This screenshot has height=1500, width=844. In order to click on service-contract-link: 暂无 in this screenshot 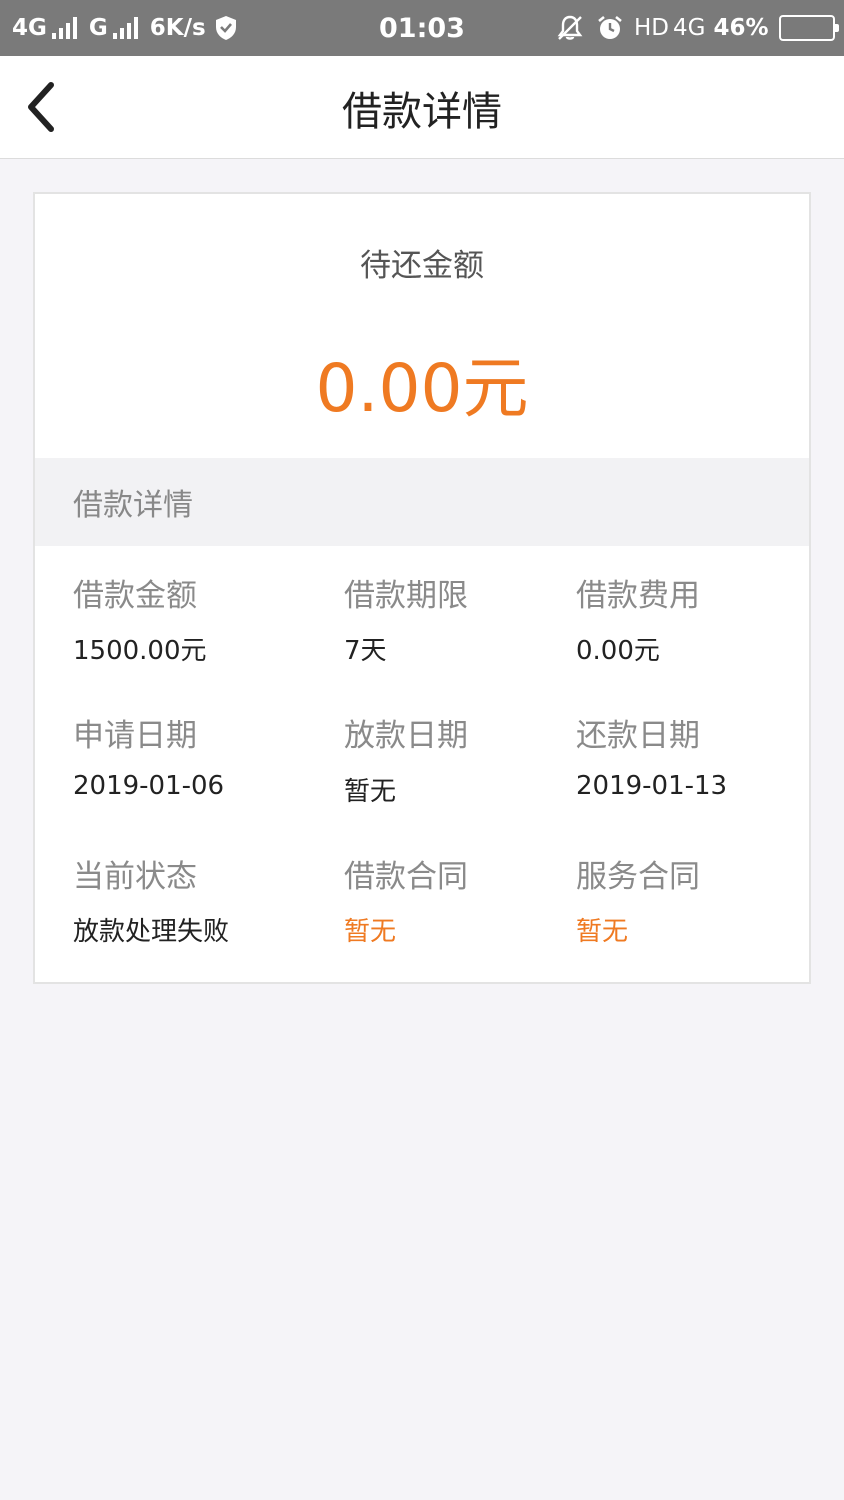, I will do `click(602, 929)`.